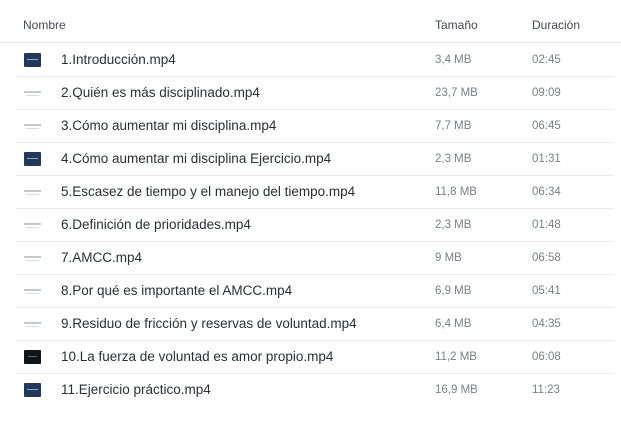 The height and width of the screenshot is (422, 621). What do you see at coordinates (168, 125) in the screenshot?
I see `file-name: 3.Cómo aumentar mi disciplina.mp4` at bounding box center [168, 125].